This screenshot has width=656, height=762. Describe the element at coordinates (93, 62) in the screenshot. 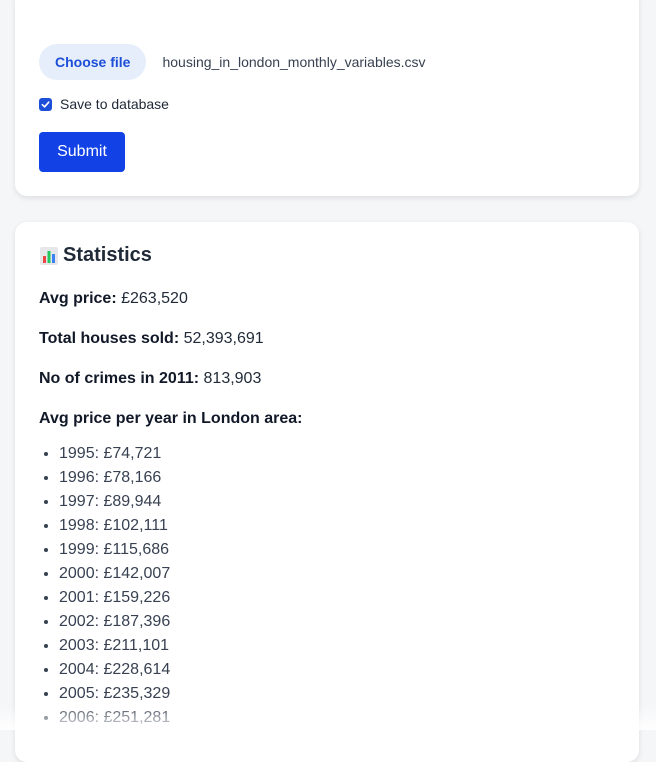

I see `choose-file-button: Choose file` at that location.